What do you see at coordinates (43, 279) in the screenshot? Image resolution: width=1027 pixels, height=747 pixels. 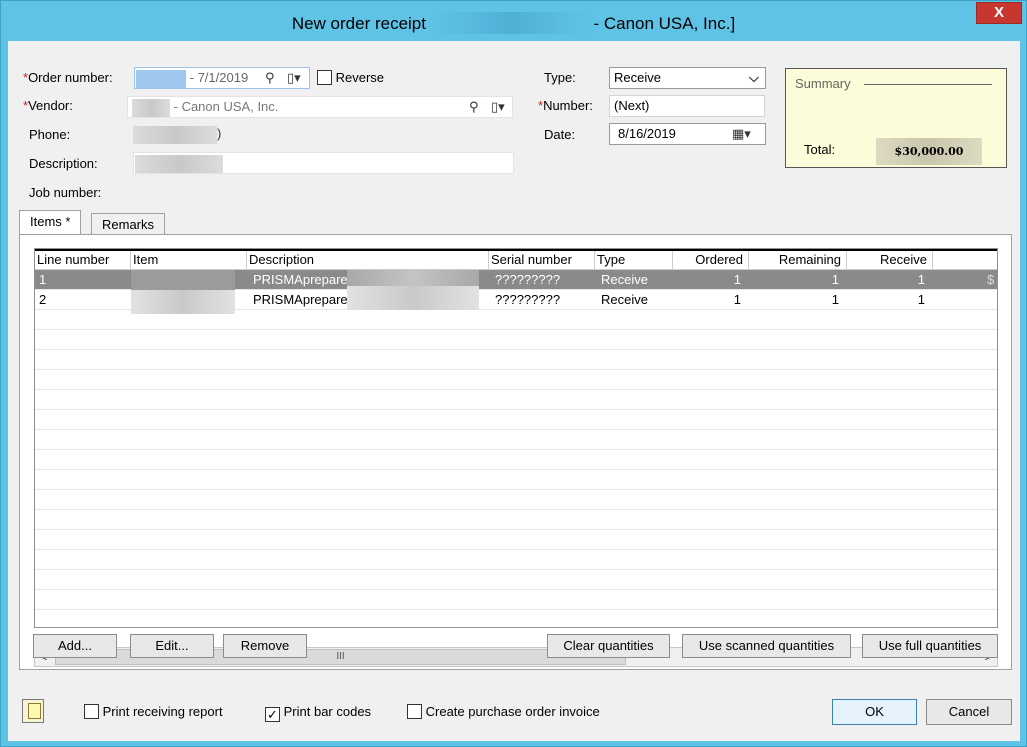 I see `cell-line-number: 1` at bounding box center [43, 279].